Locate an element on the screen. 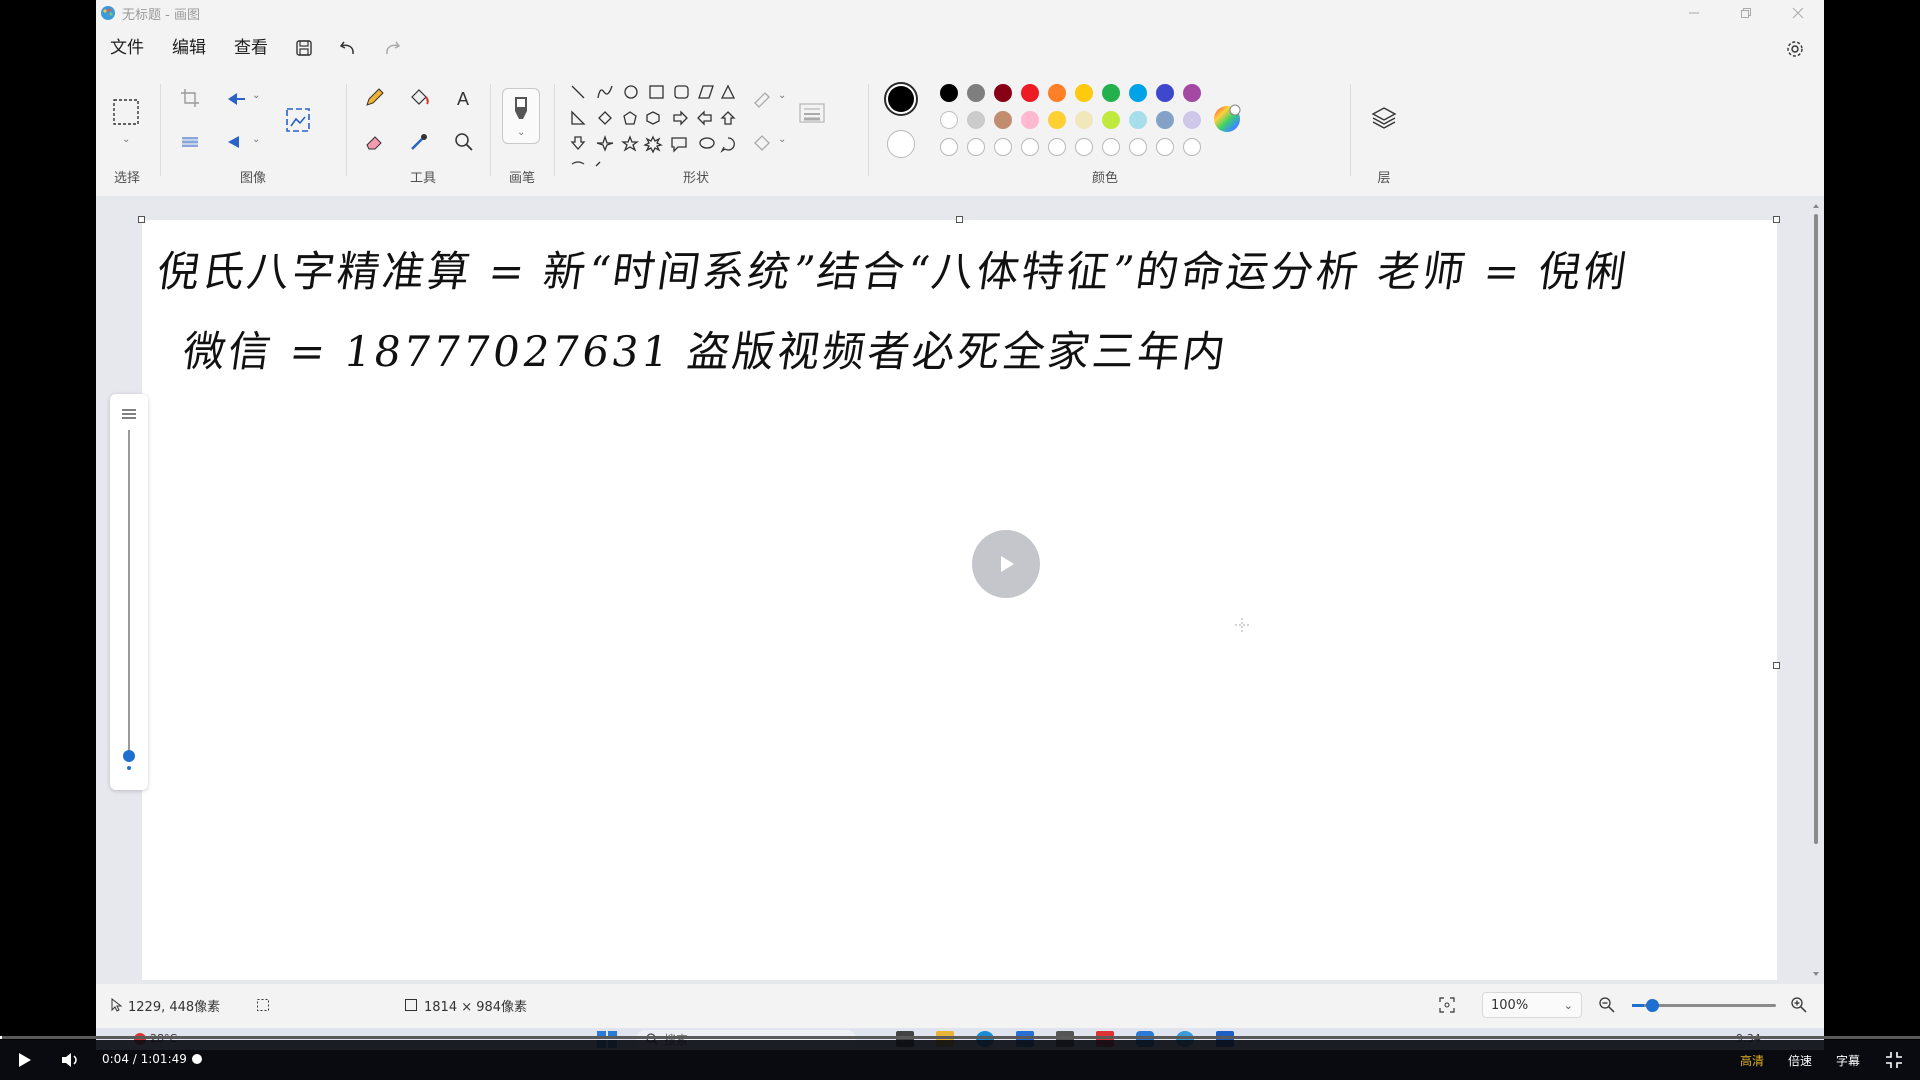  menu-view: 查看 is located at coordinates (251, 48).